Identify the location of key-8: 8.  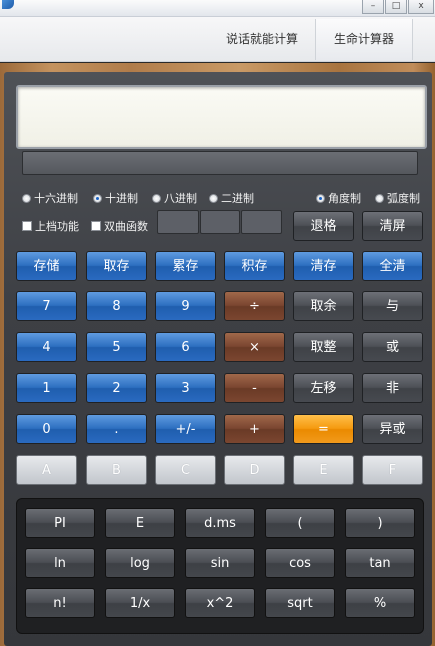
(116, 306).